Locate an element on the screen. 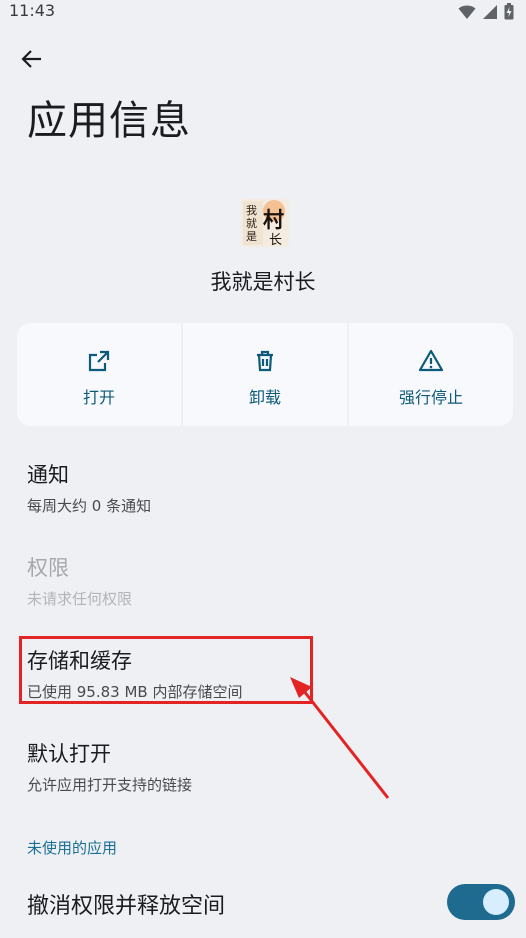 The width and height of the screenshot is (526, 938). back-button is located at coordinates (32, 59).